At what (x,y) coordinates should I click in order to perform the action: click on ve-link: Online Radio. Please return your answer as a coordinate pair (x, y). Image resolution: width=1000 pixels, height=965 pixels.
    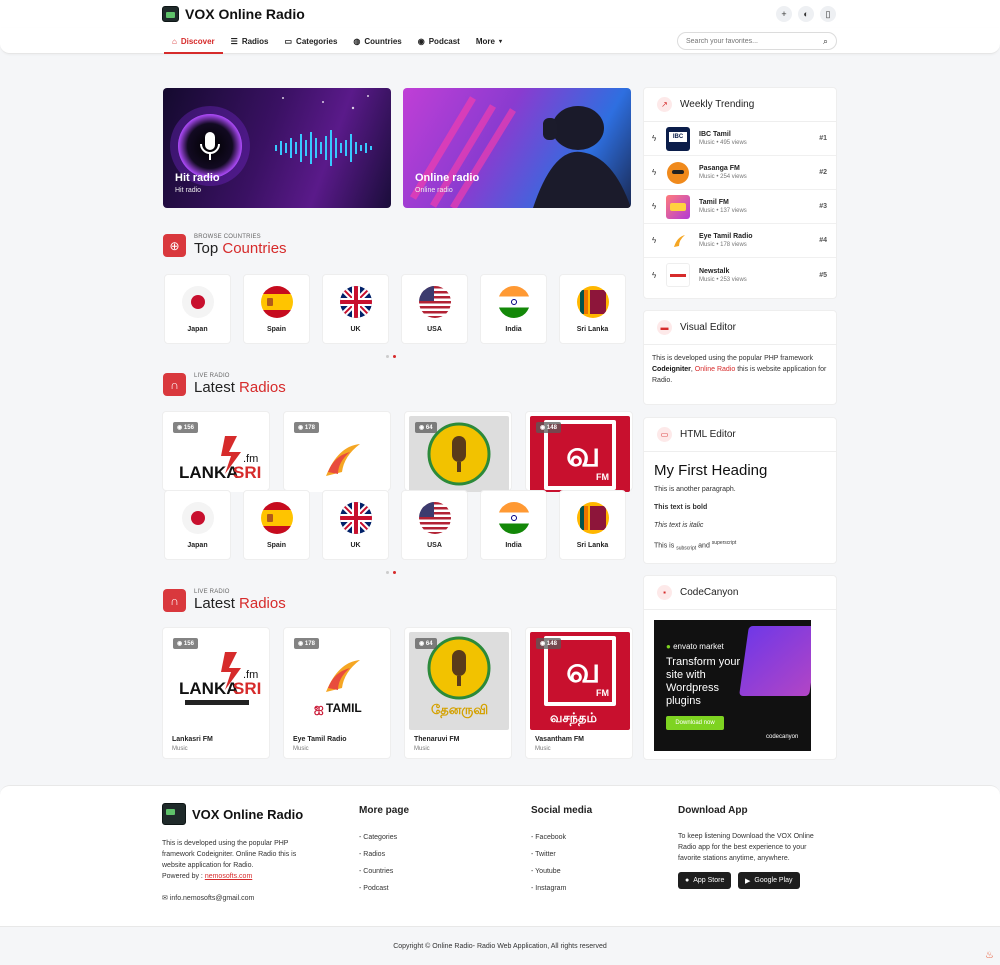
    Looking at the image, I should click on (715, 369).